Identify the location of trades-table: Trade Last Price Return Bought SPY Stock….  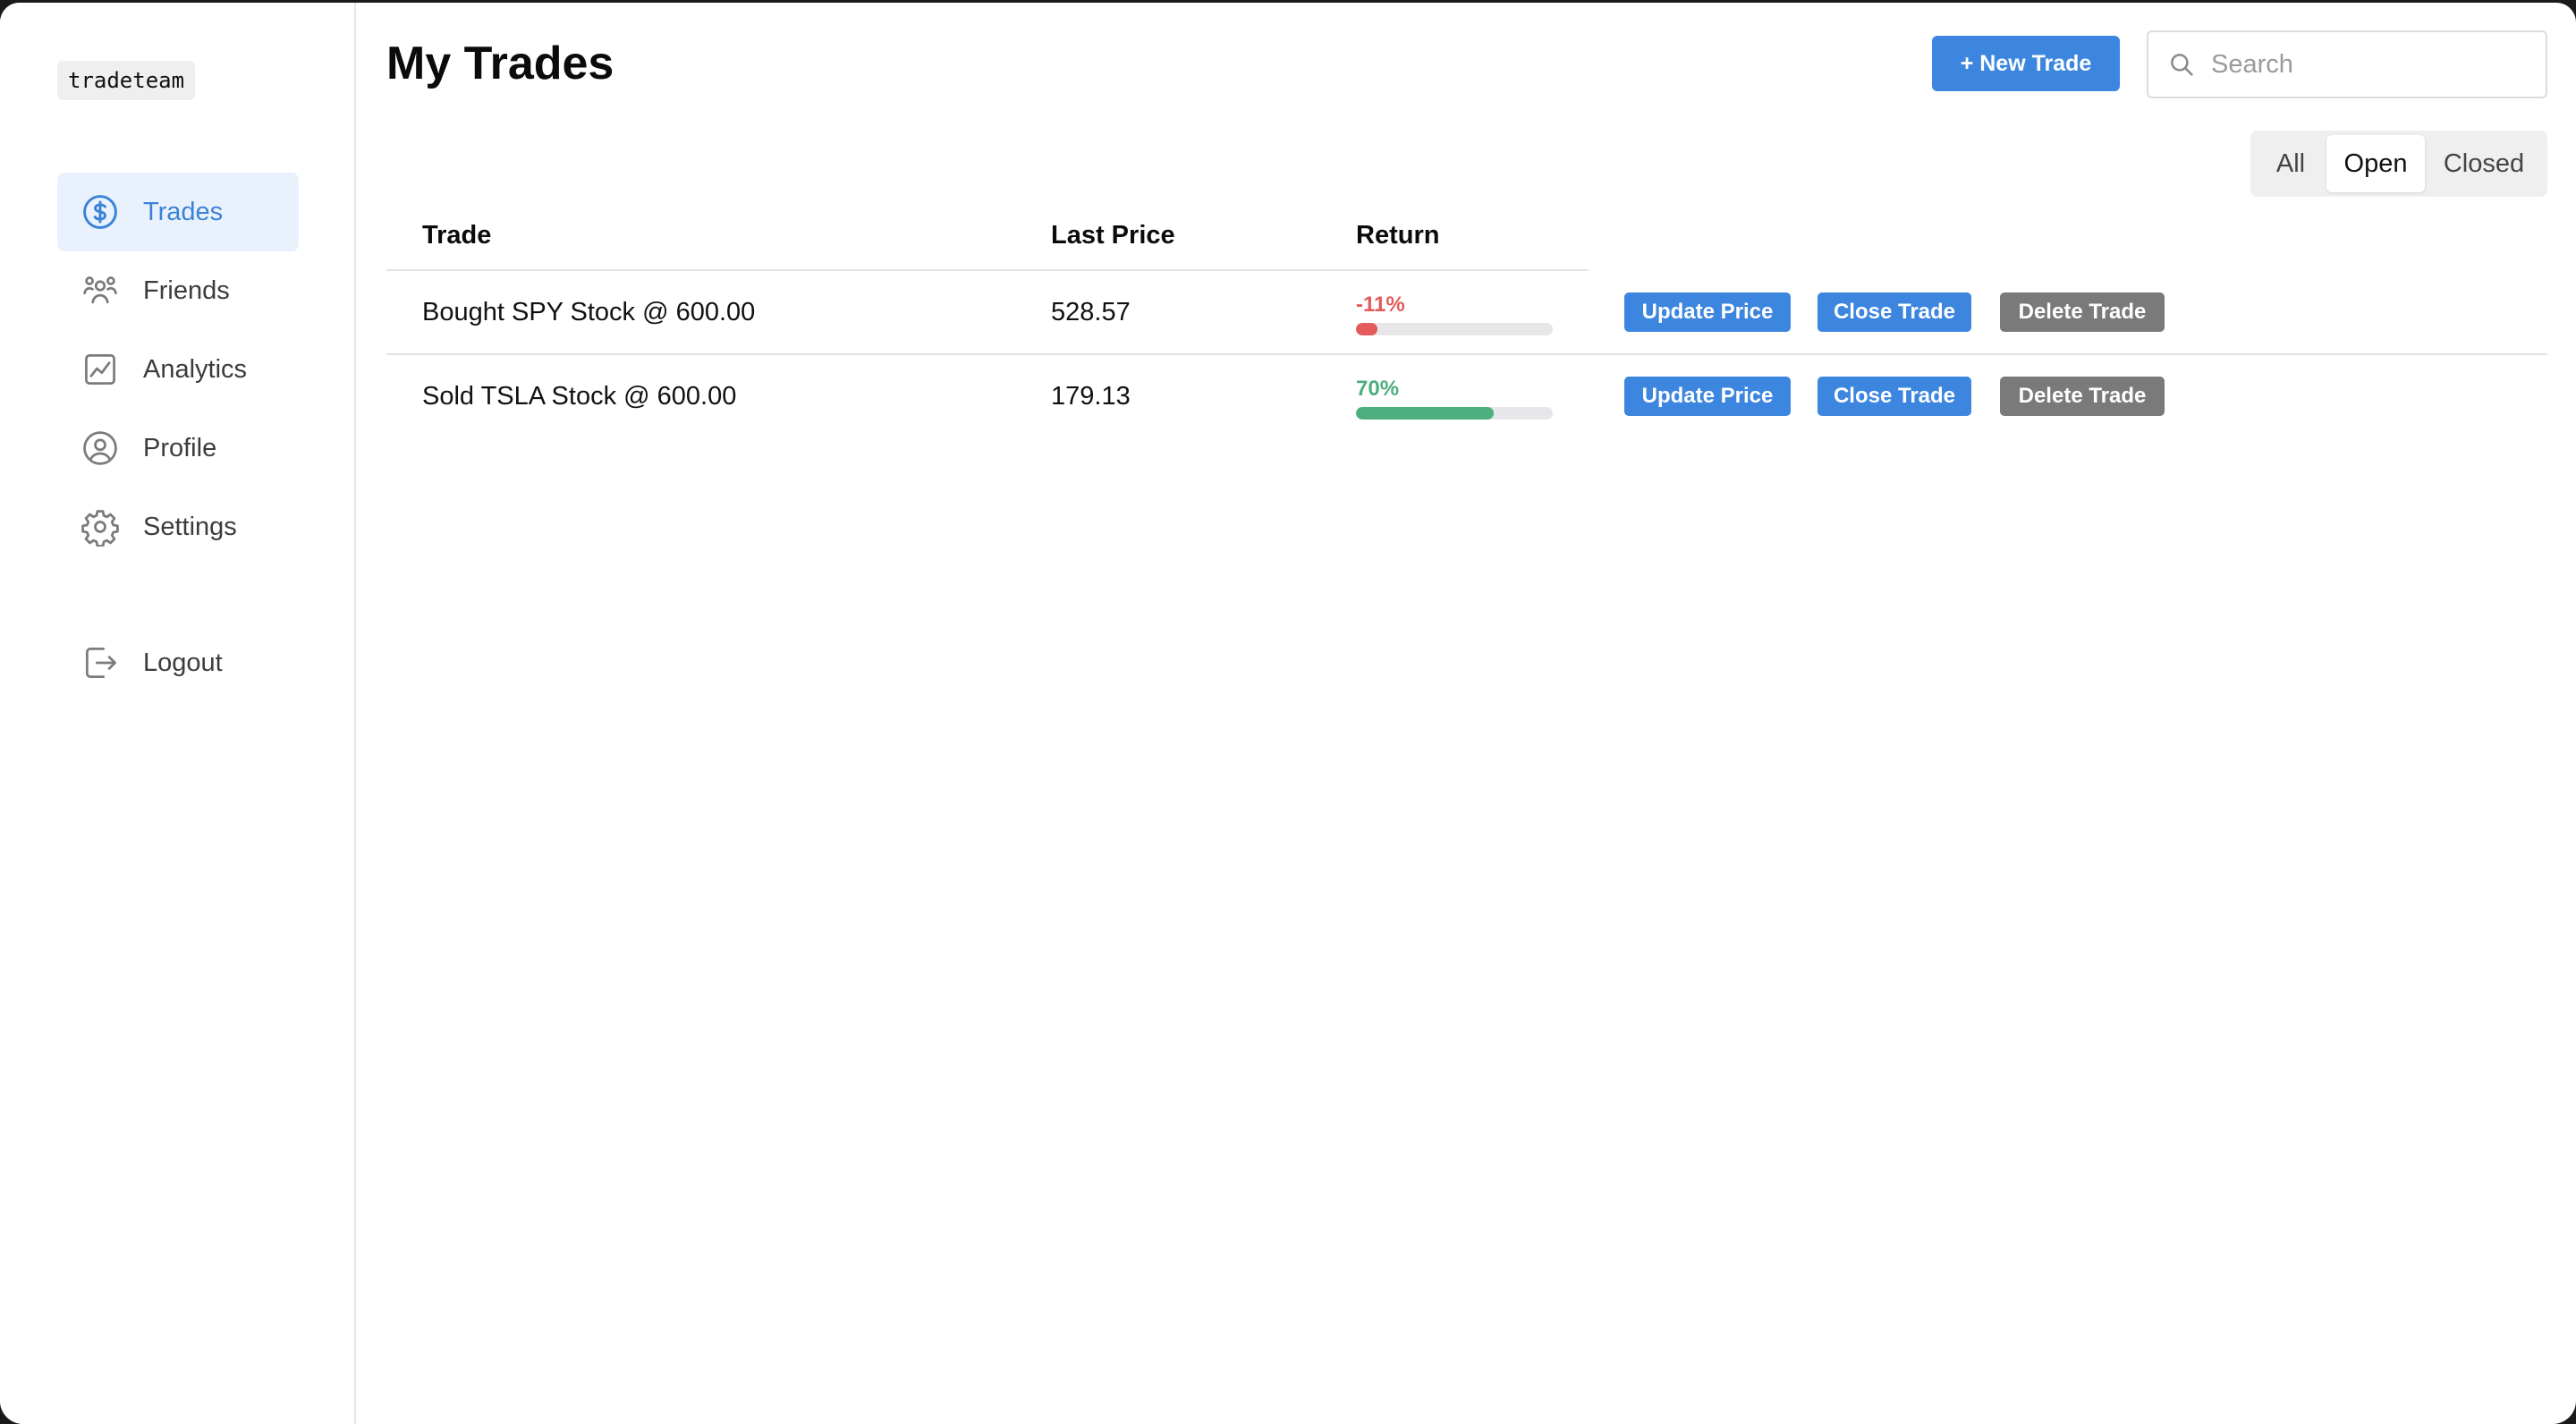
(1466, 318).